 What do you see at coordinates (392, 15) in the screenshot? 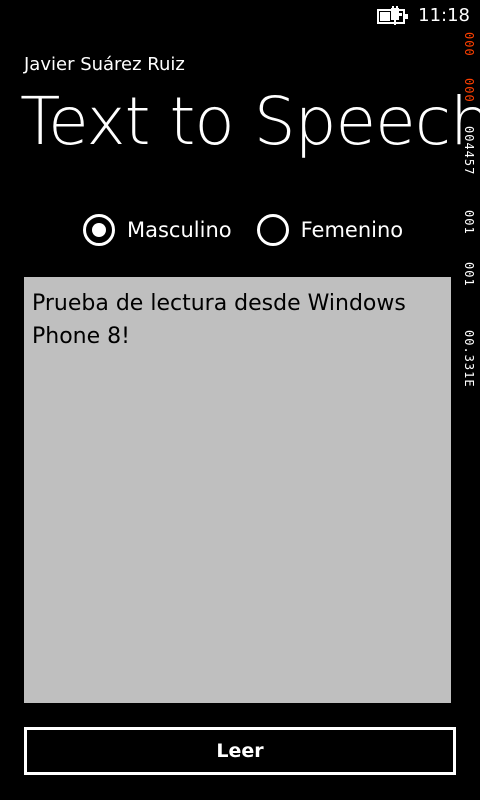
I see `battery-charging-icon` at bounding box center [392, 15].